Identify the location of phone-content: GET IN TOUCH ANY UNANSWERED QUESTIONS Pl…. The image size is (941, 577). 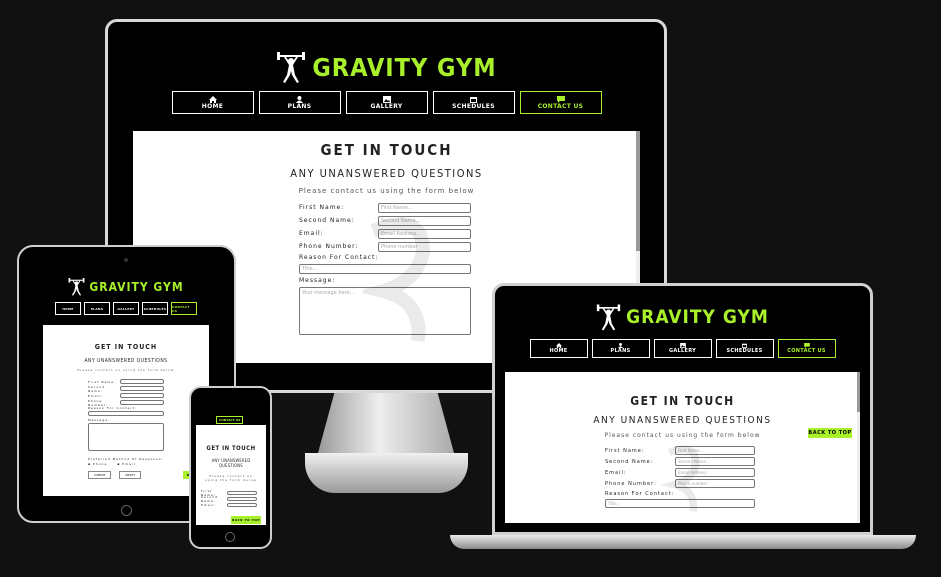
(231, 474).